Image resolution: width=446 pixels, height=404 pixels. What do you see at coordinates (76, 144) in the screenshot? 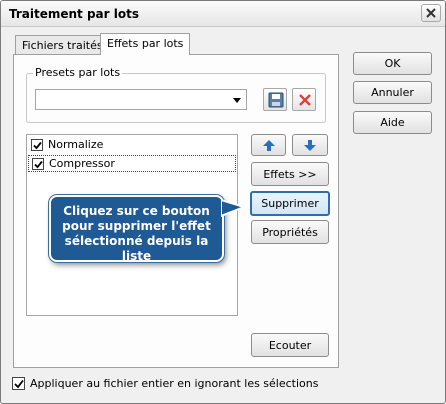
I see `effect-label: Normalize` at bounding box center [76, 144].